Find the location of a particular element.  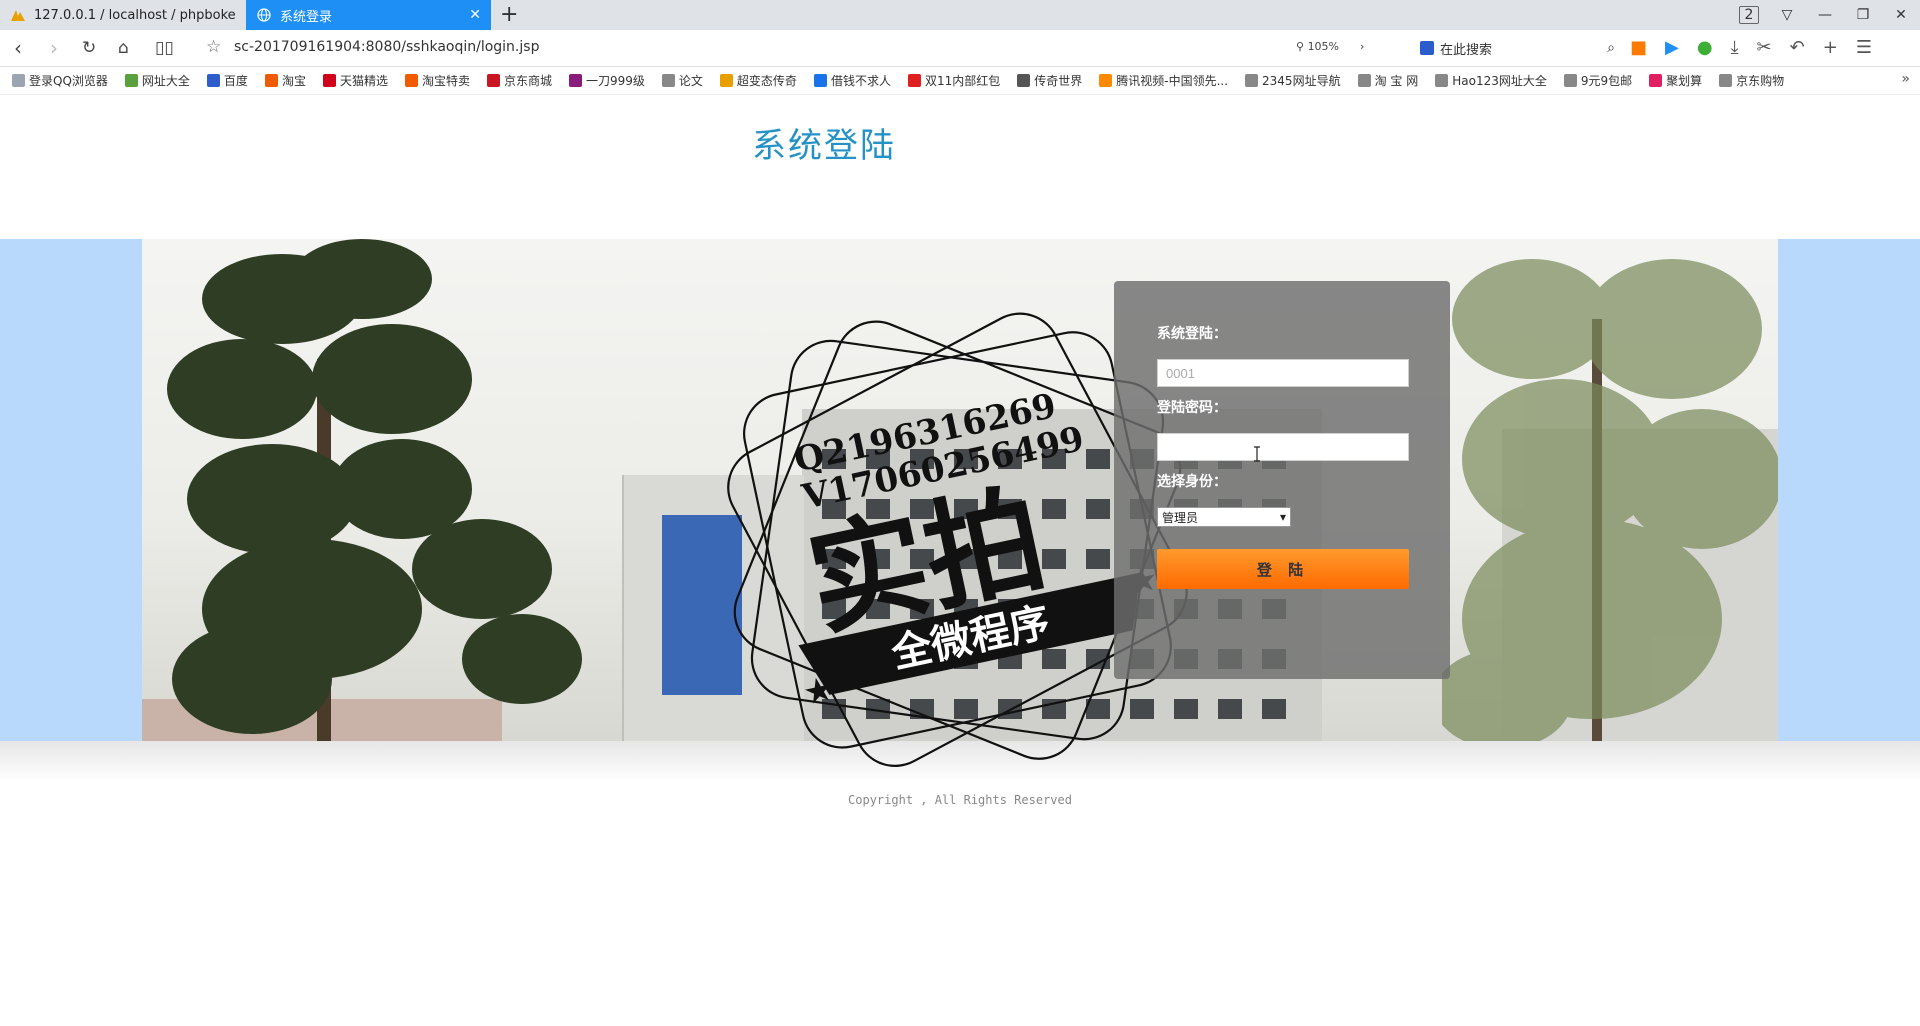

password-input is located at coordinates (1283, 447).